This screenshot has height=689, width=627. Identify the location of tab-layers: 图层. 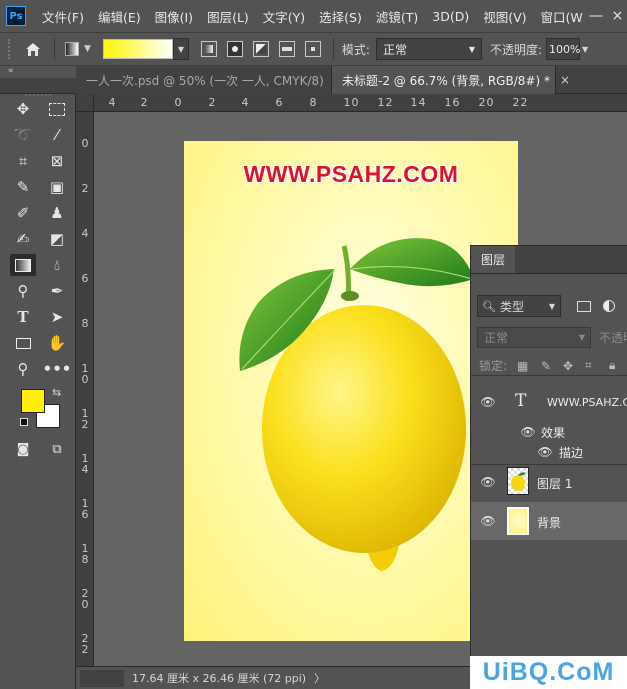
(493, 259).